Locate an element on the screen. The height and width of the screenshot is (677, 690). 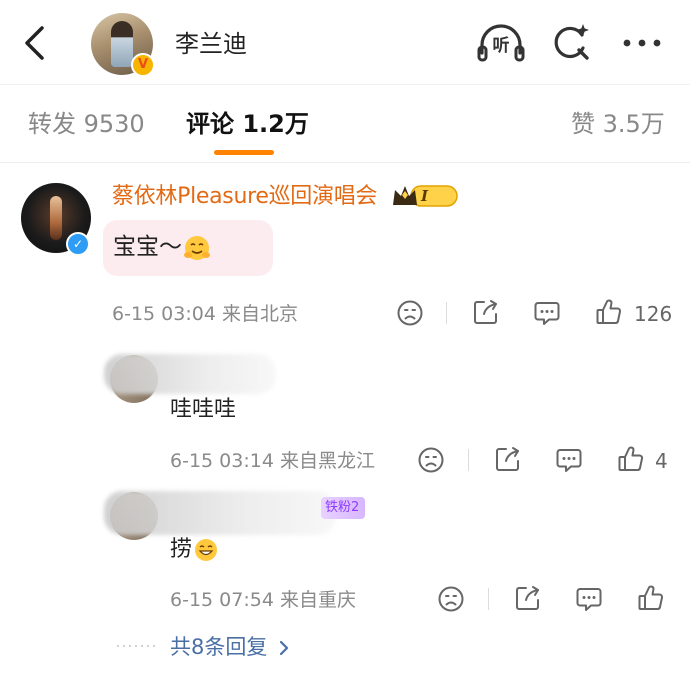
chevron-left-icon is located at coordinates (34, 43).